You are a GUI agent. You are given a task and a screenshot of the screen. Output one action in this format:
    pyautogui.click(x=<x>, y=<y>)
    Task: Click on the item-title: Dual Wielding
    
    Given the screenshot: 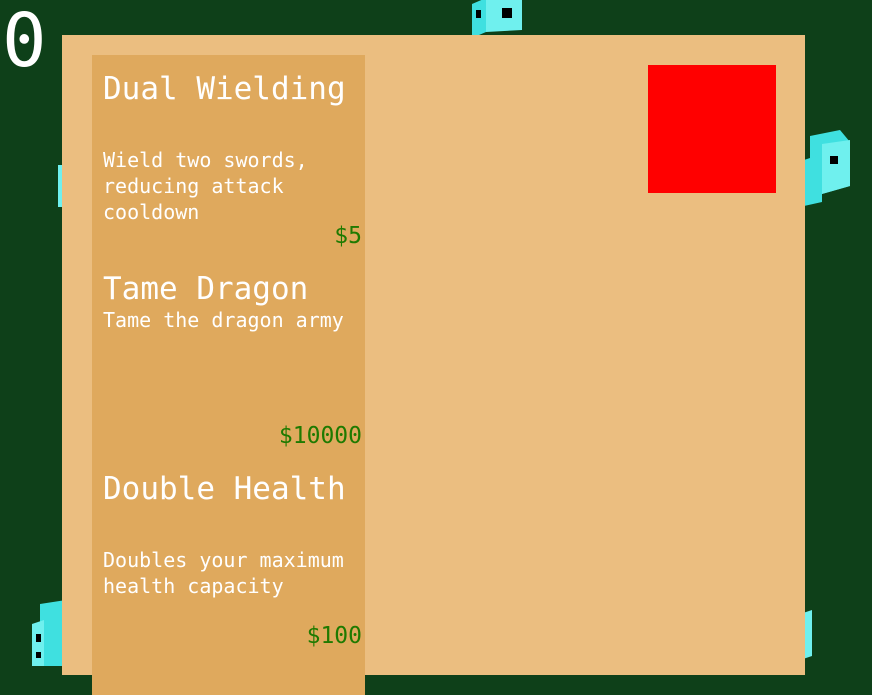 What is the action you would take?
    pyautogui.click(x=224, y=89)
    